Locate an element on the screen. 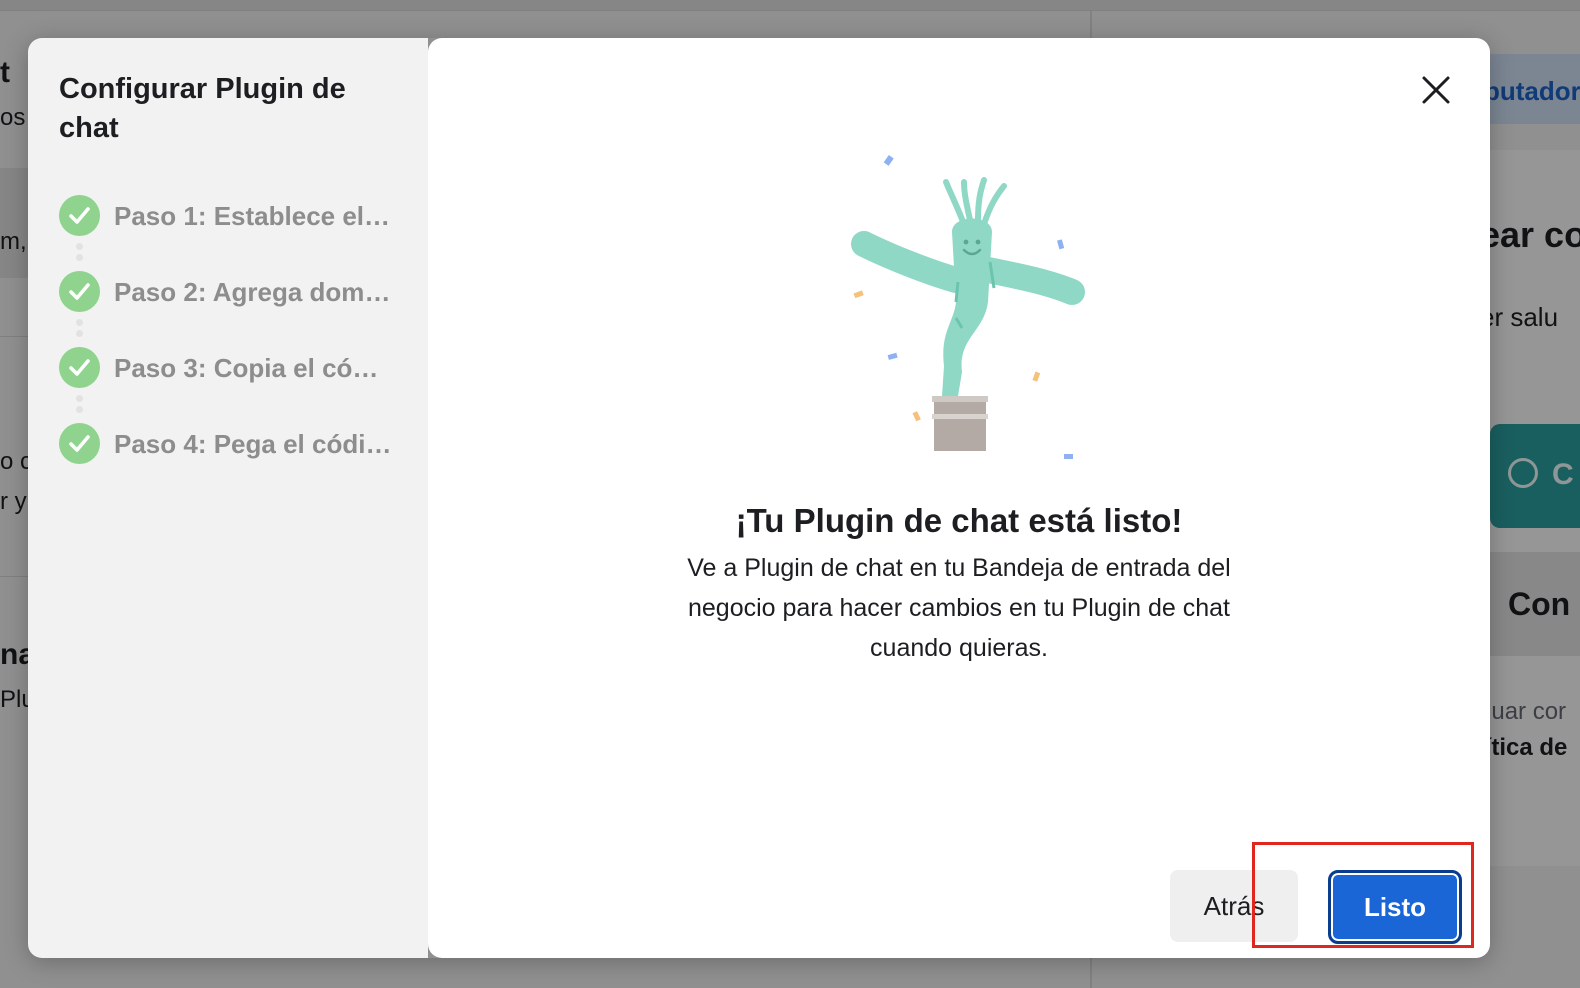 The image size is (1580, 988). close-icon is located at coordinates (1436, 90).